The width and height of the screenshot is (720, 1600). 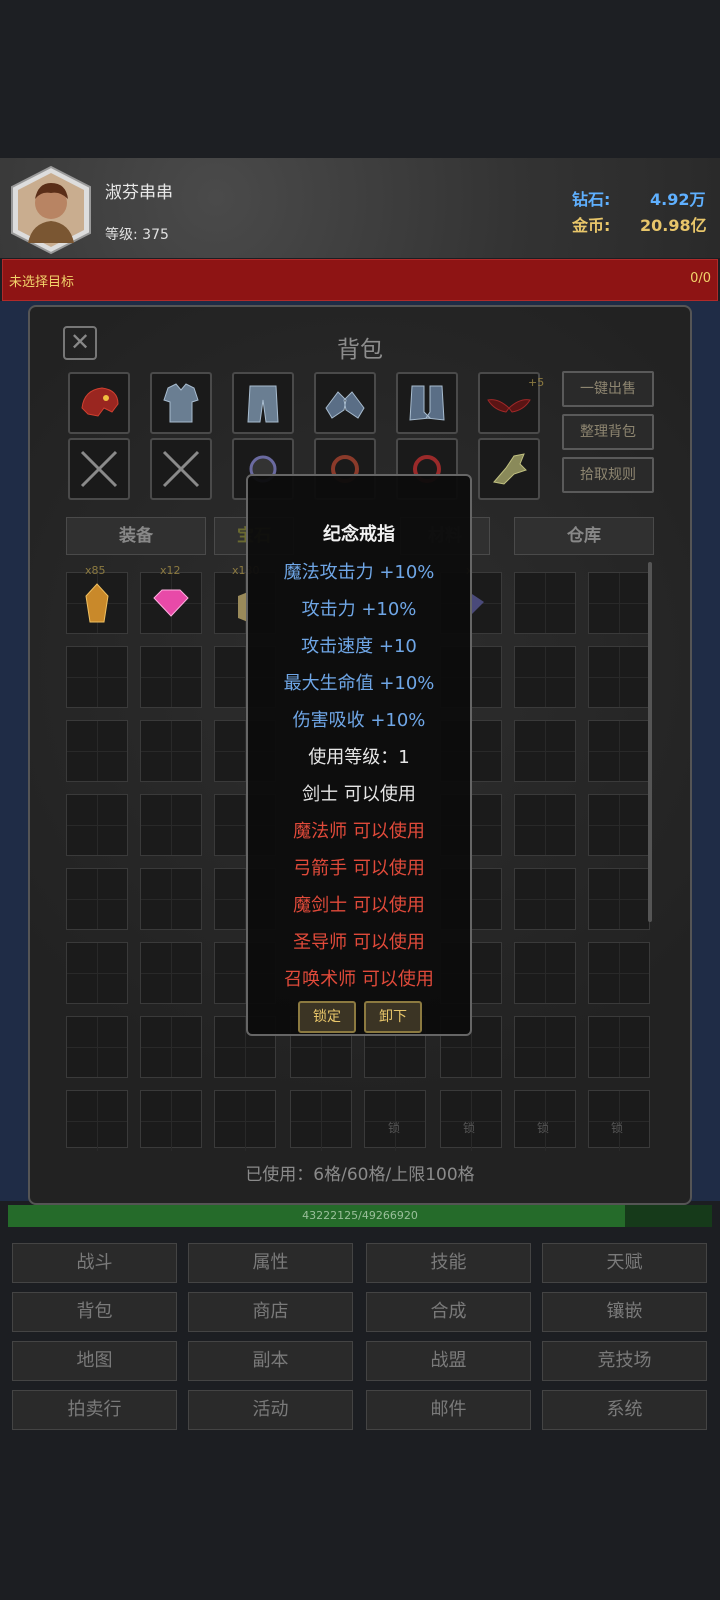 What do you see at coordinates (359, 720) in the screenshot?
I see `tooltip-stat: 伤害吸收 +10%` at bounding box center [359, 720].